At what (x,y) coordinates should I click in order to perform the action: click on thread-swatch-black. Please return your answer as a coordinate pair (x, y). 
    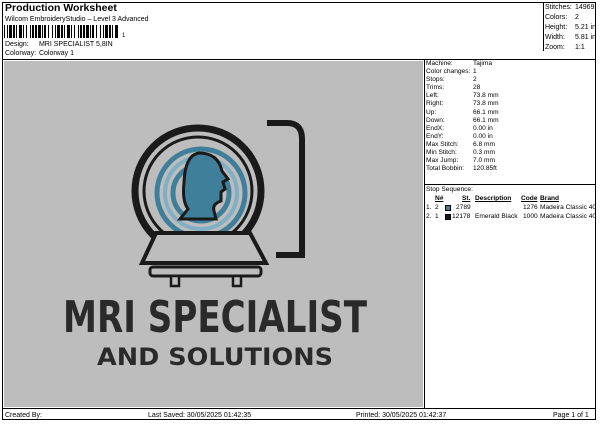
    Looking at the image, I should click on (448, 217).